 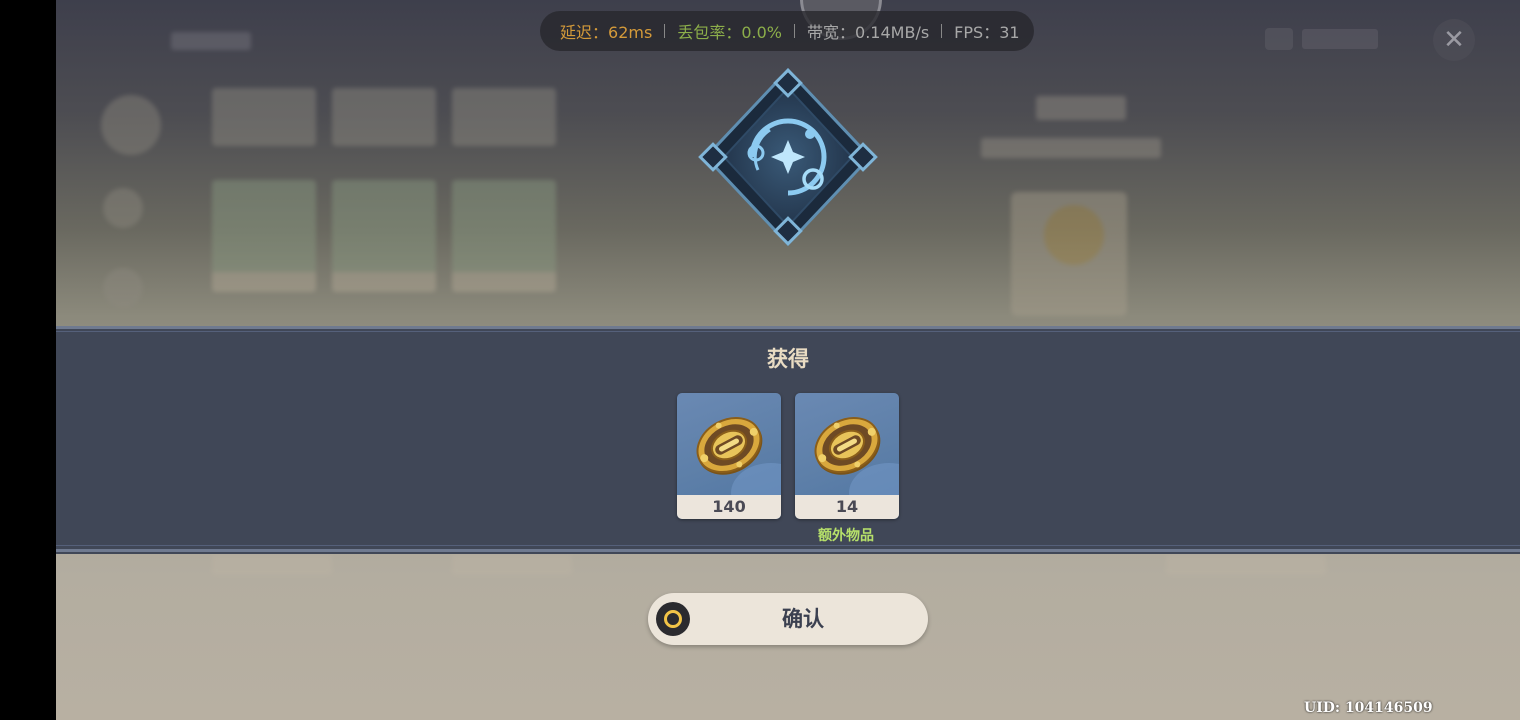 What do you see at coordinates (28, 360) in the screenshot?
I see `letterbox-left` at bounding box center [28, 360].